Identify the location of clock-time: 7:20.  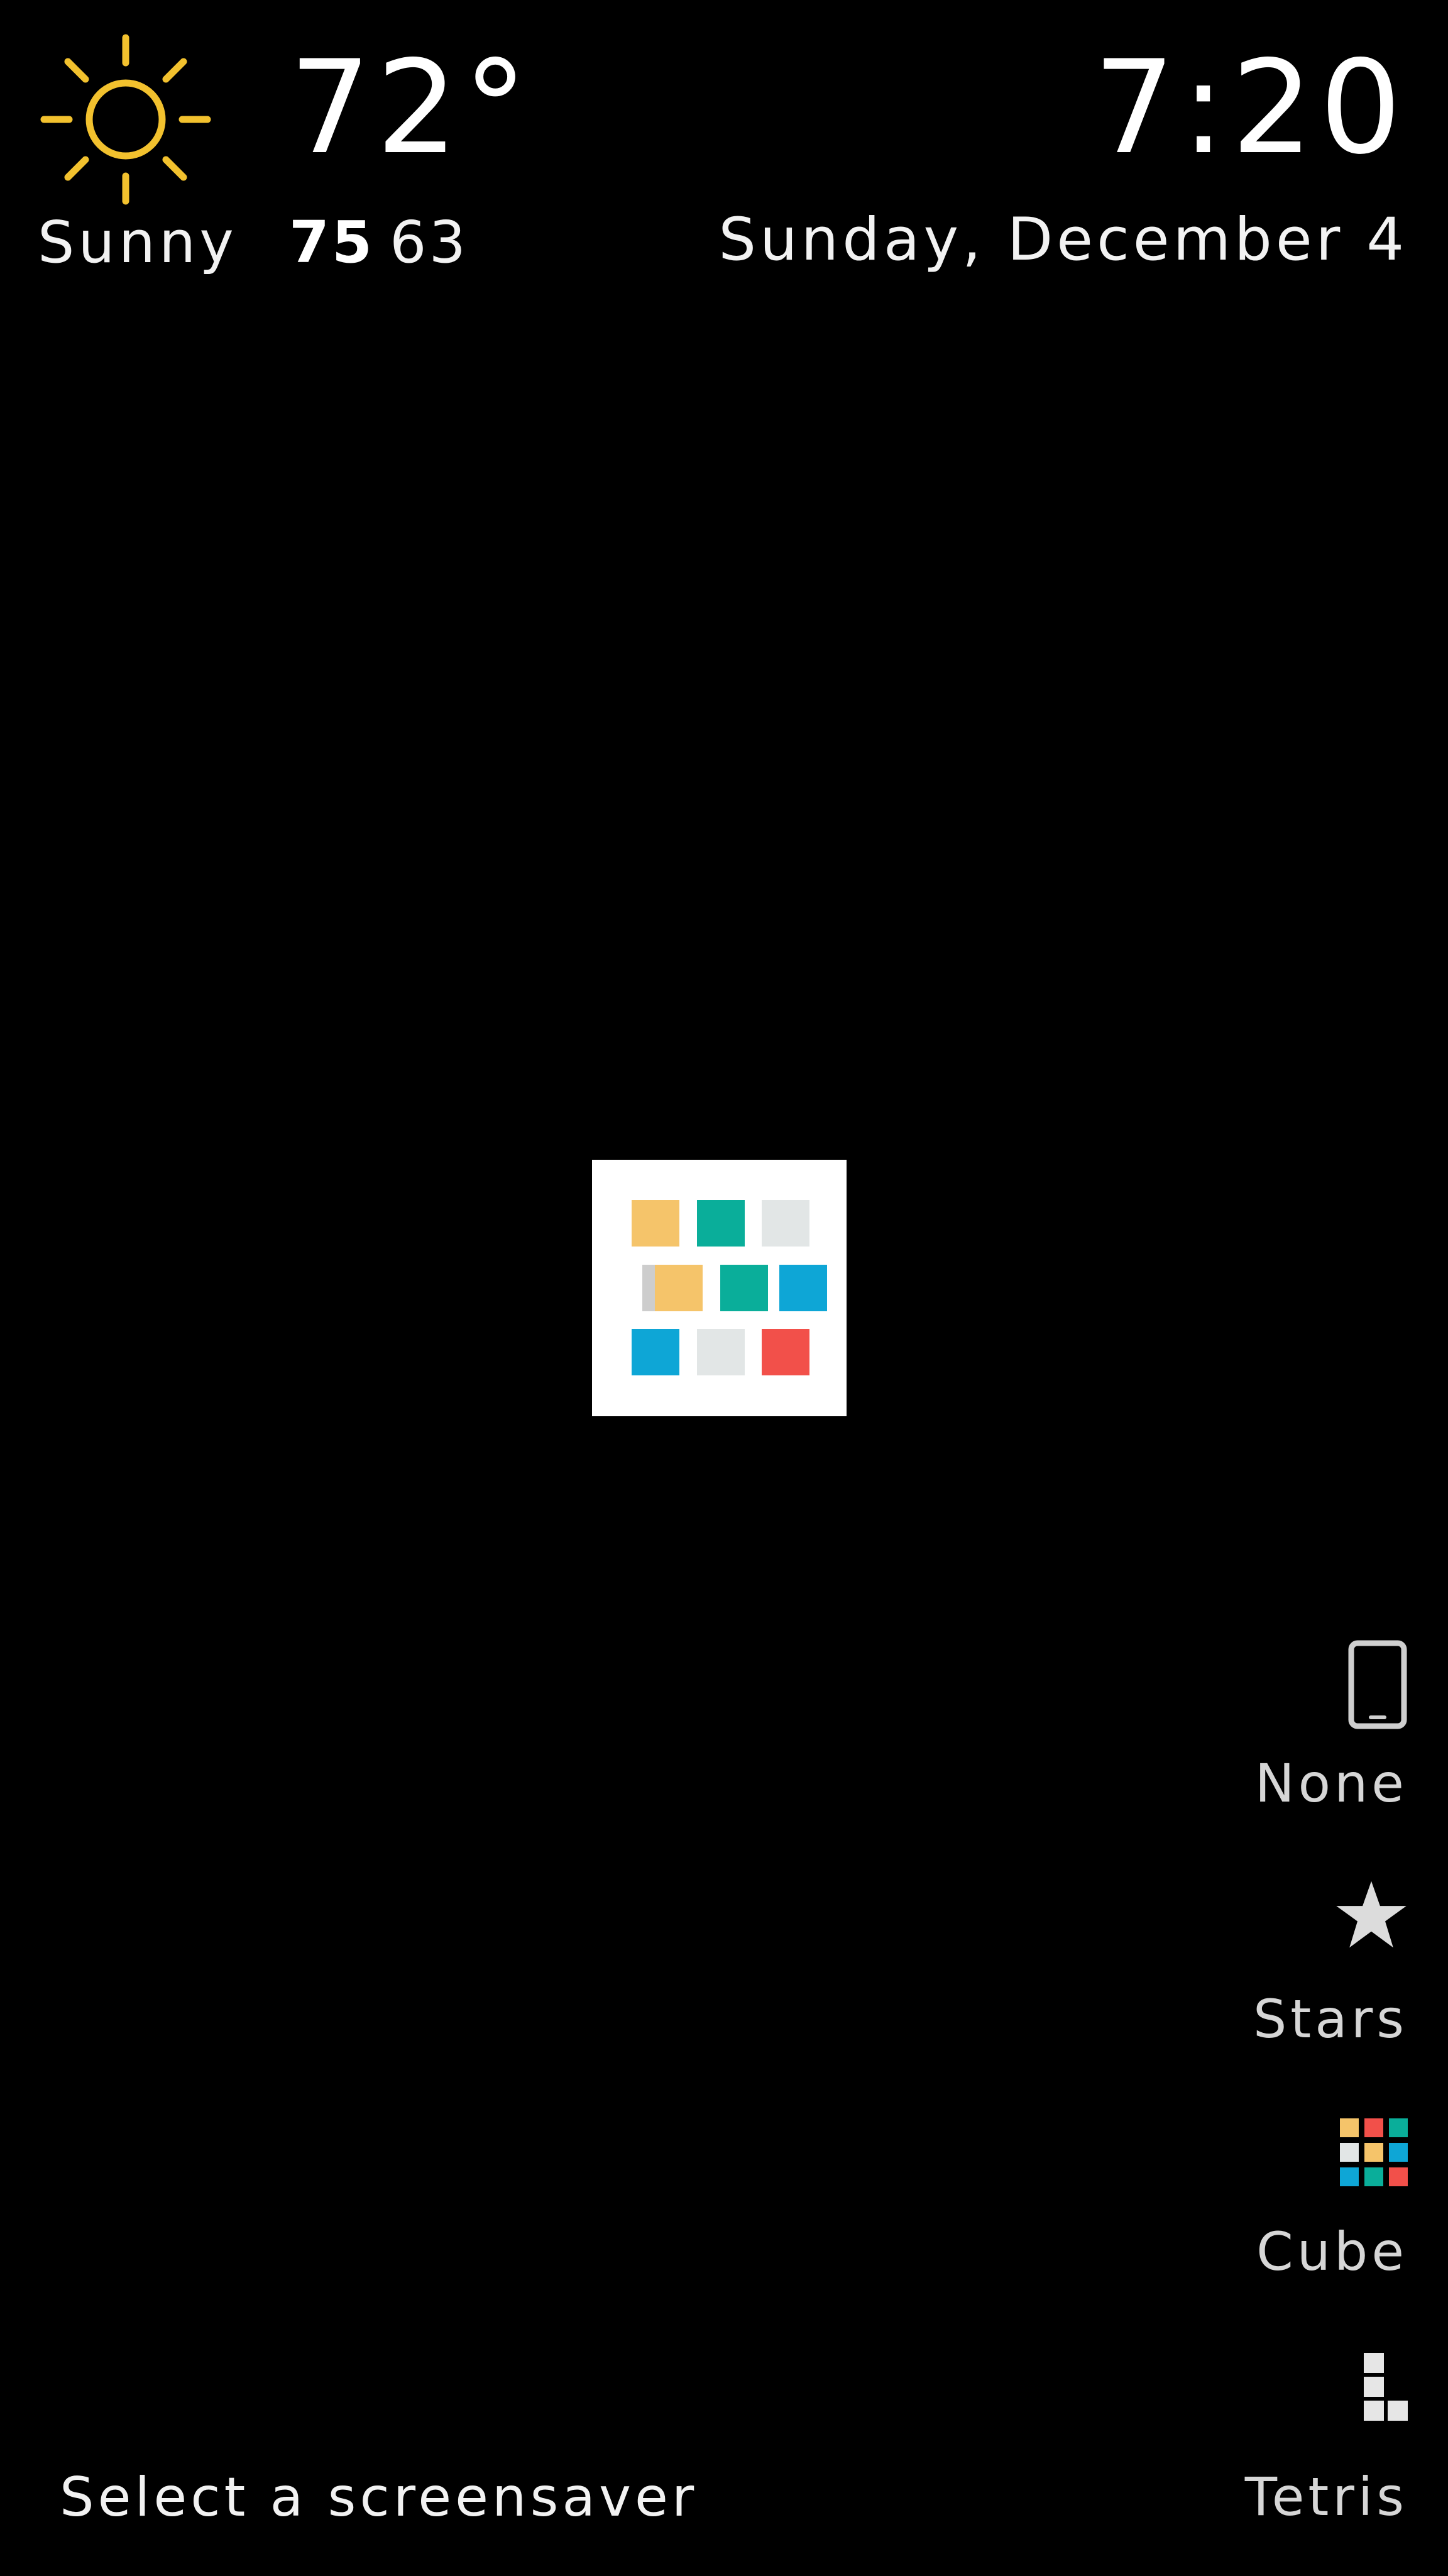
(1250, 108).